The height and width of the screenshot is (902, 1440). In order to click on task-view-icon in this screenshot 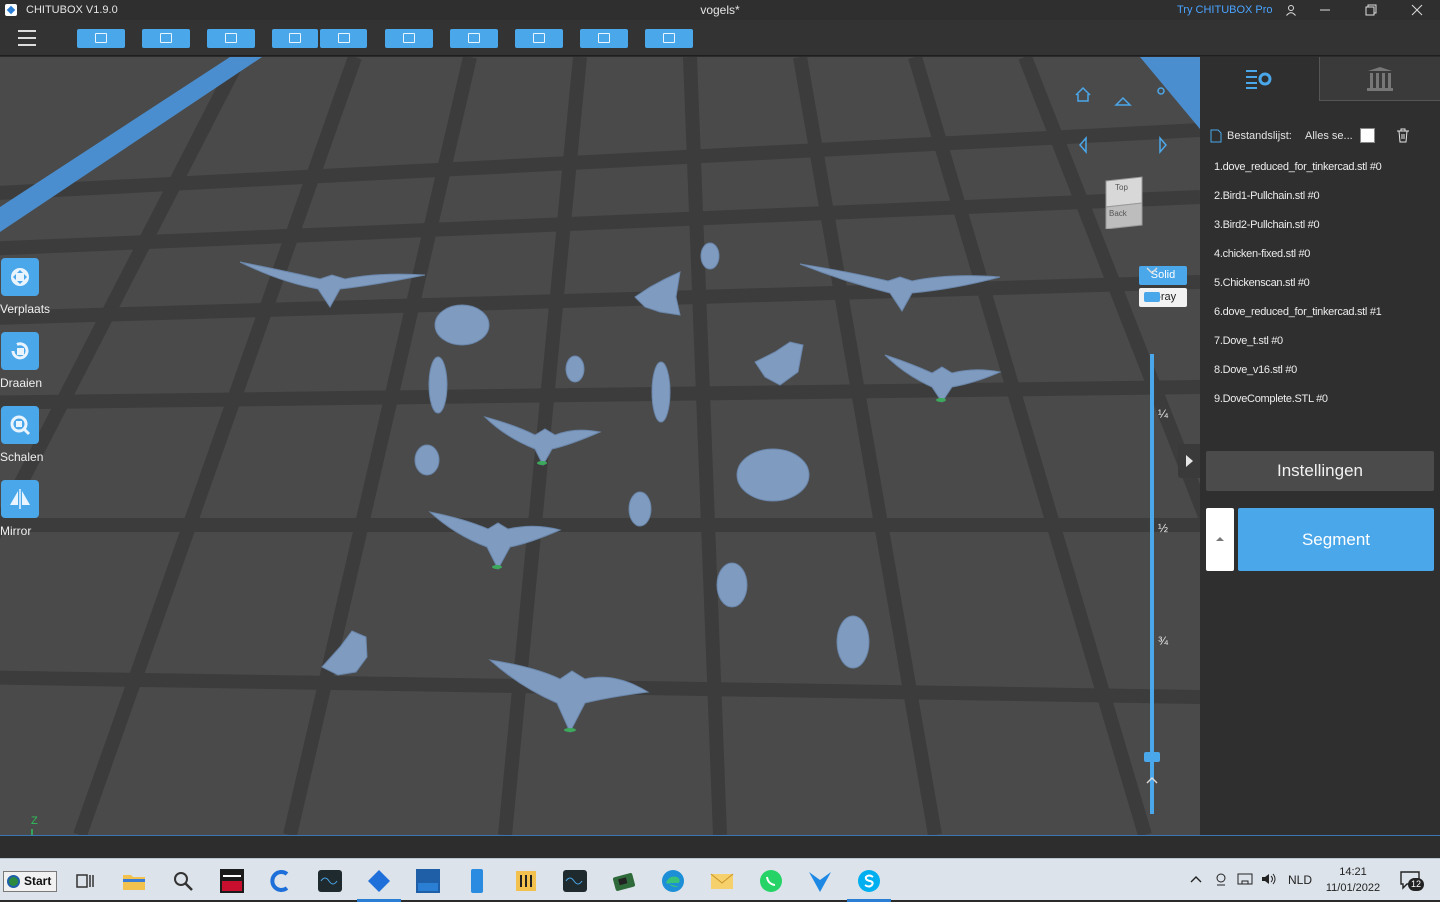, I will do `click(85, 881)`.